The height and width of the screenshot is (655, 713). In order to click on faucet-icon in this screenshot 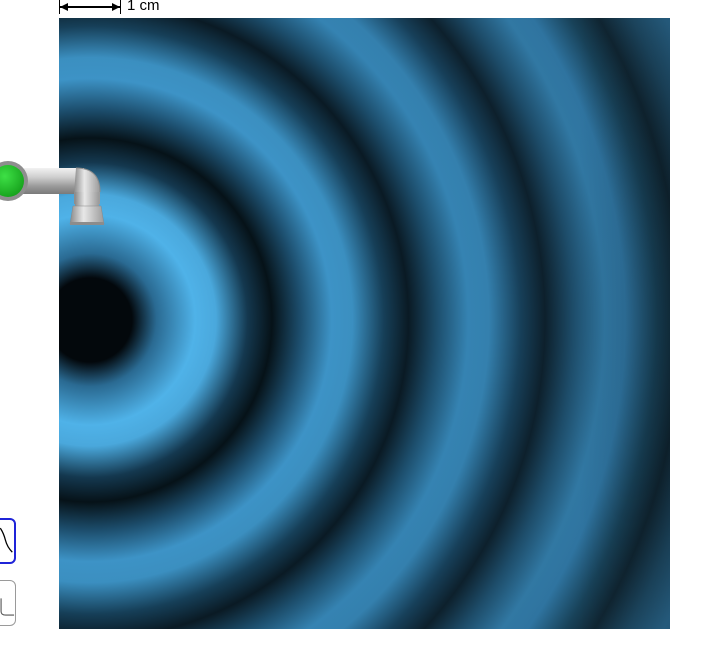, I will do `click(55, 192)`.